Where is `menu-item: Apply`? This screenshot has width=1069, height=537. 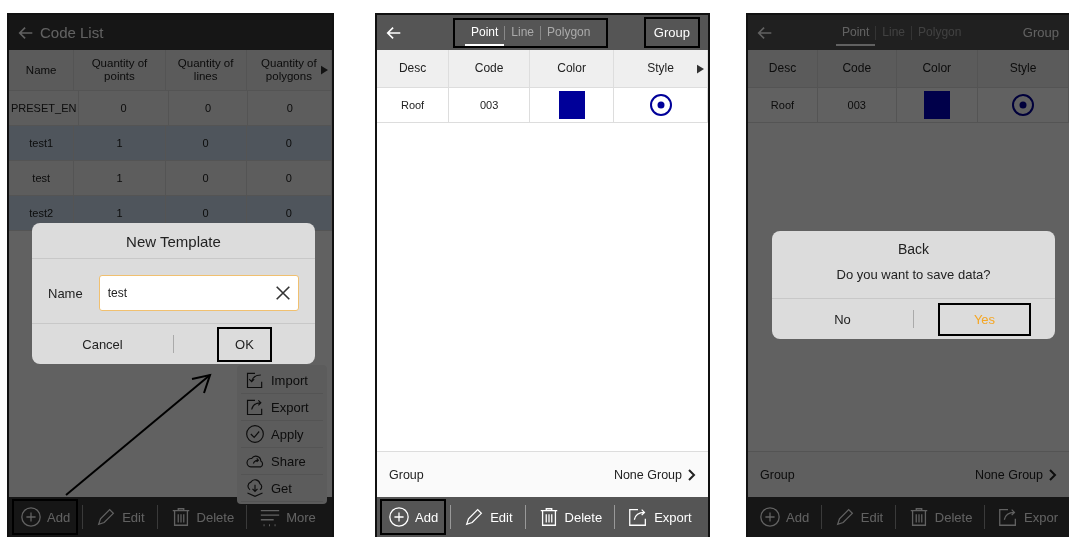
menu-item: Apply is located at coordinates (282, 434).